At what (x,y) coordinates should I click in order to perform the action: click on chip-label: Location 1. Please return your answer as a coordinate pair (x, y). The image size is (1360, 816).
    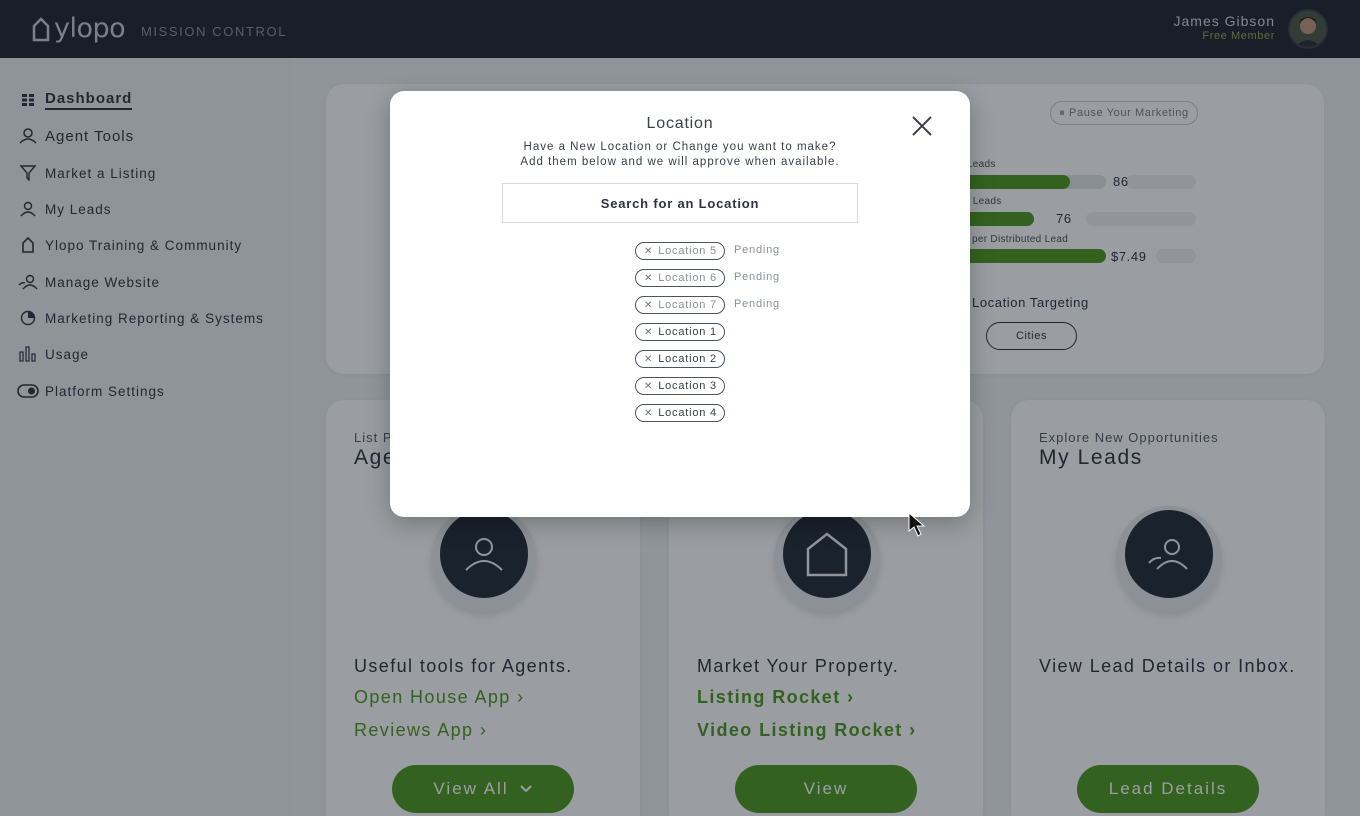
    Looking at the image, I should click on (687, 332).